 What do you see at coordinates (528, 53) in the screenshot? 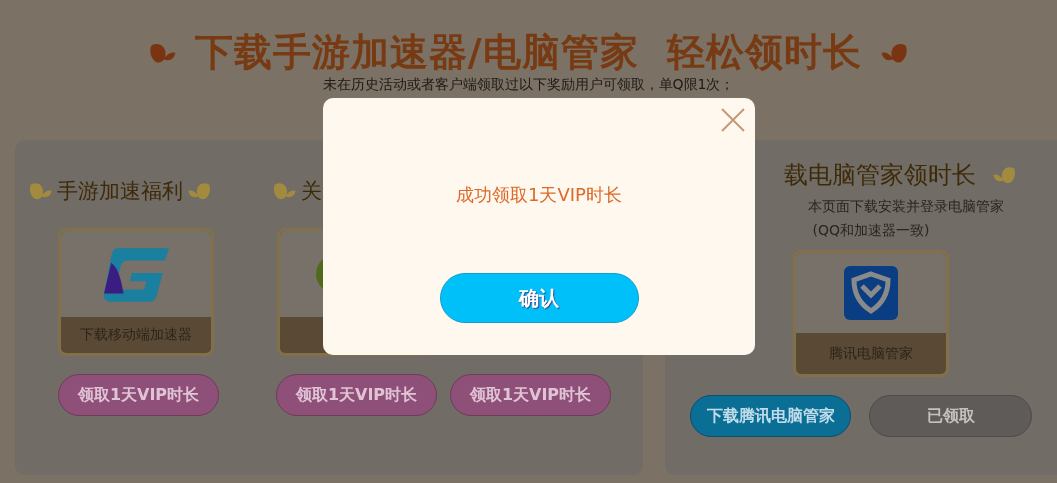
I see `page-title: 下载手游加速器/电脑管家 轻松领时长` at bounding box center [528, 53].